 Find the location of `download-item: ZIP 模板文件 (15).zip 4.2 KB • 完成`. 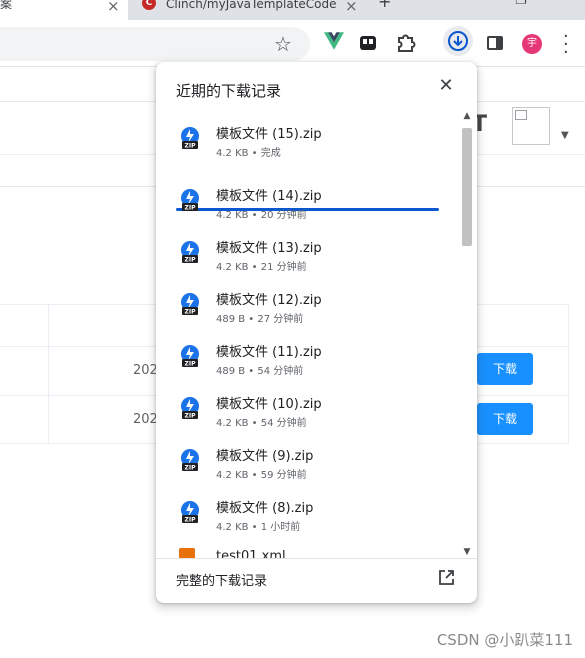

download-item: ZIP 模板文件 (15).zip 4.2 KB • 完成 is located at coordinates (316, 141).